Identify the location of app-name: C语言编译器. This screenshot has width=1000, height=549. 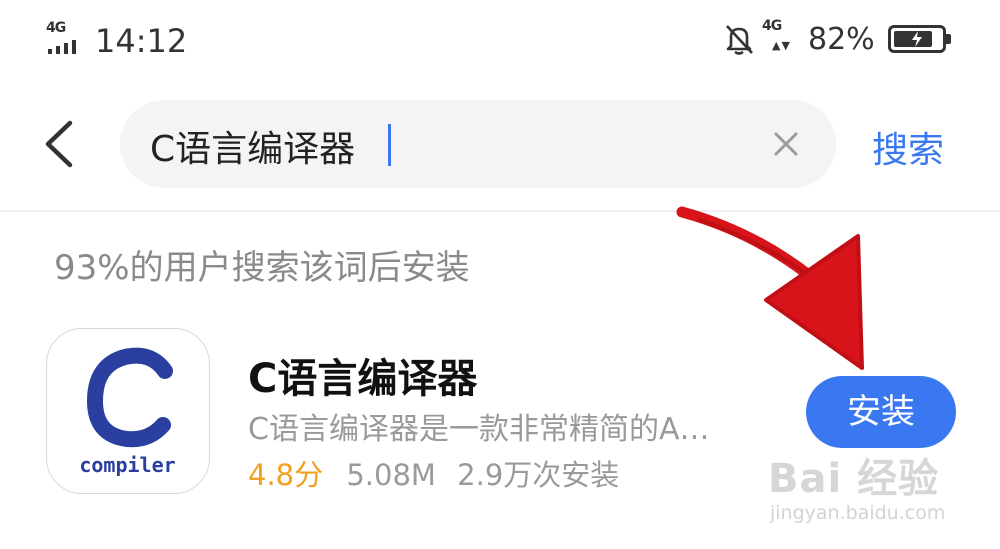
(363, 379).